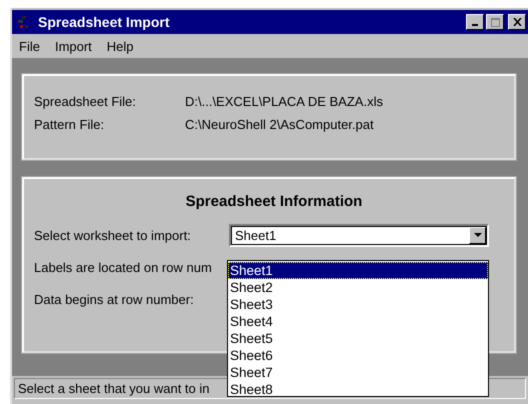 The height and width of the screenshot is (404, 528). What do you see at coordinates (85, 101) in the screenshot?
I see `field-label: Spreadsheet File:` at bounding box center [85, 101].